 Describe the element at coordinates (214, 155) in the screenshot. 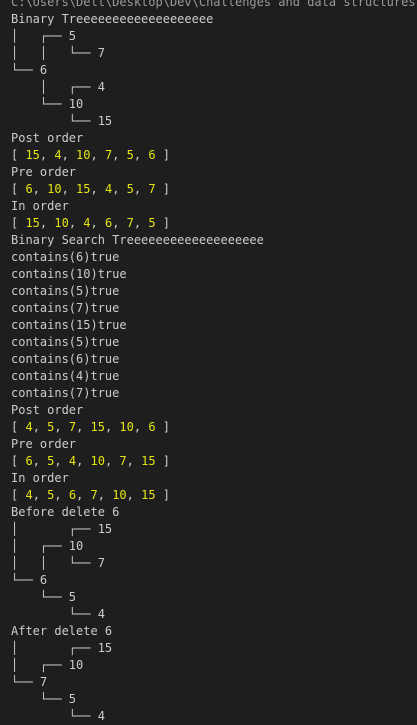

I see `array-output-line: [ 15, 4, 10, 7, 5, 6 ]` at that location.